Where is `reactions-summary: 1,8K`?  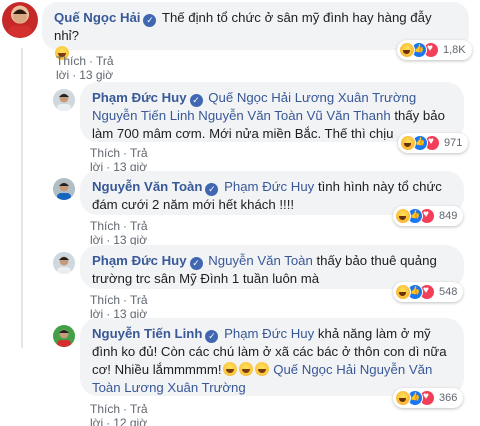 reactions-summary: 1,8K is located at coordinates (434, 50).